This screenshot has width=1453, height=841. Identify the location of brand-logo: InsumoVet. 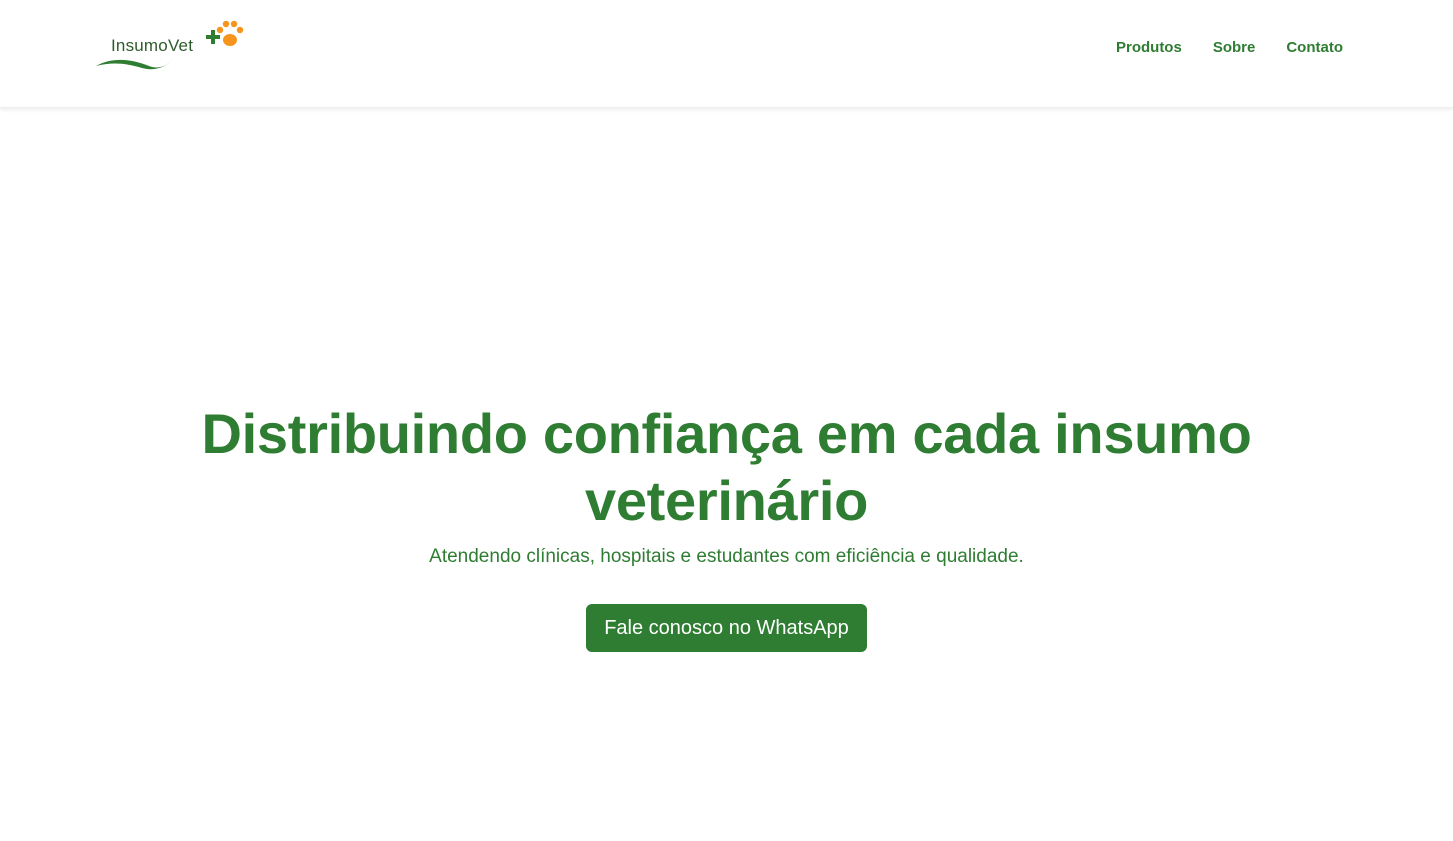
(170, 45).